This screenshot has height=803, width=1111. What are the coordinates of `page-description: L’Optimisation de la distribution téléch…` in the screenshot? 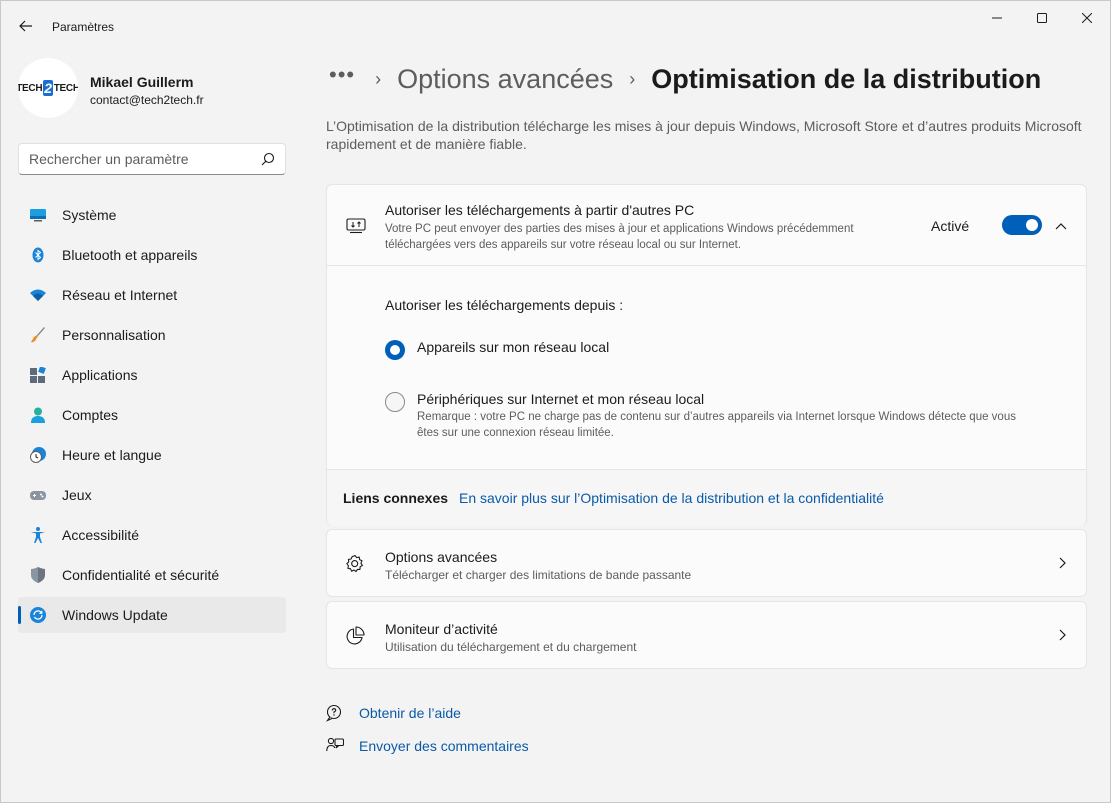 It's located at (704, 135).